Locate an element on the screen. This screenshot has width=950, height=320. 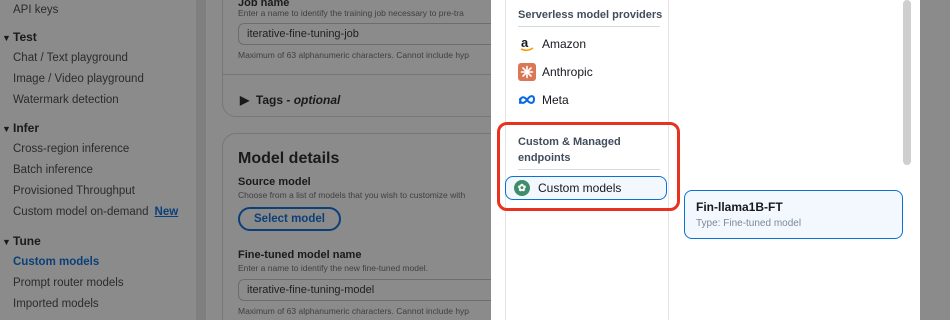
sidebar-item-cross-region: Cross-region inference is located at coordinates (71, 149).